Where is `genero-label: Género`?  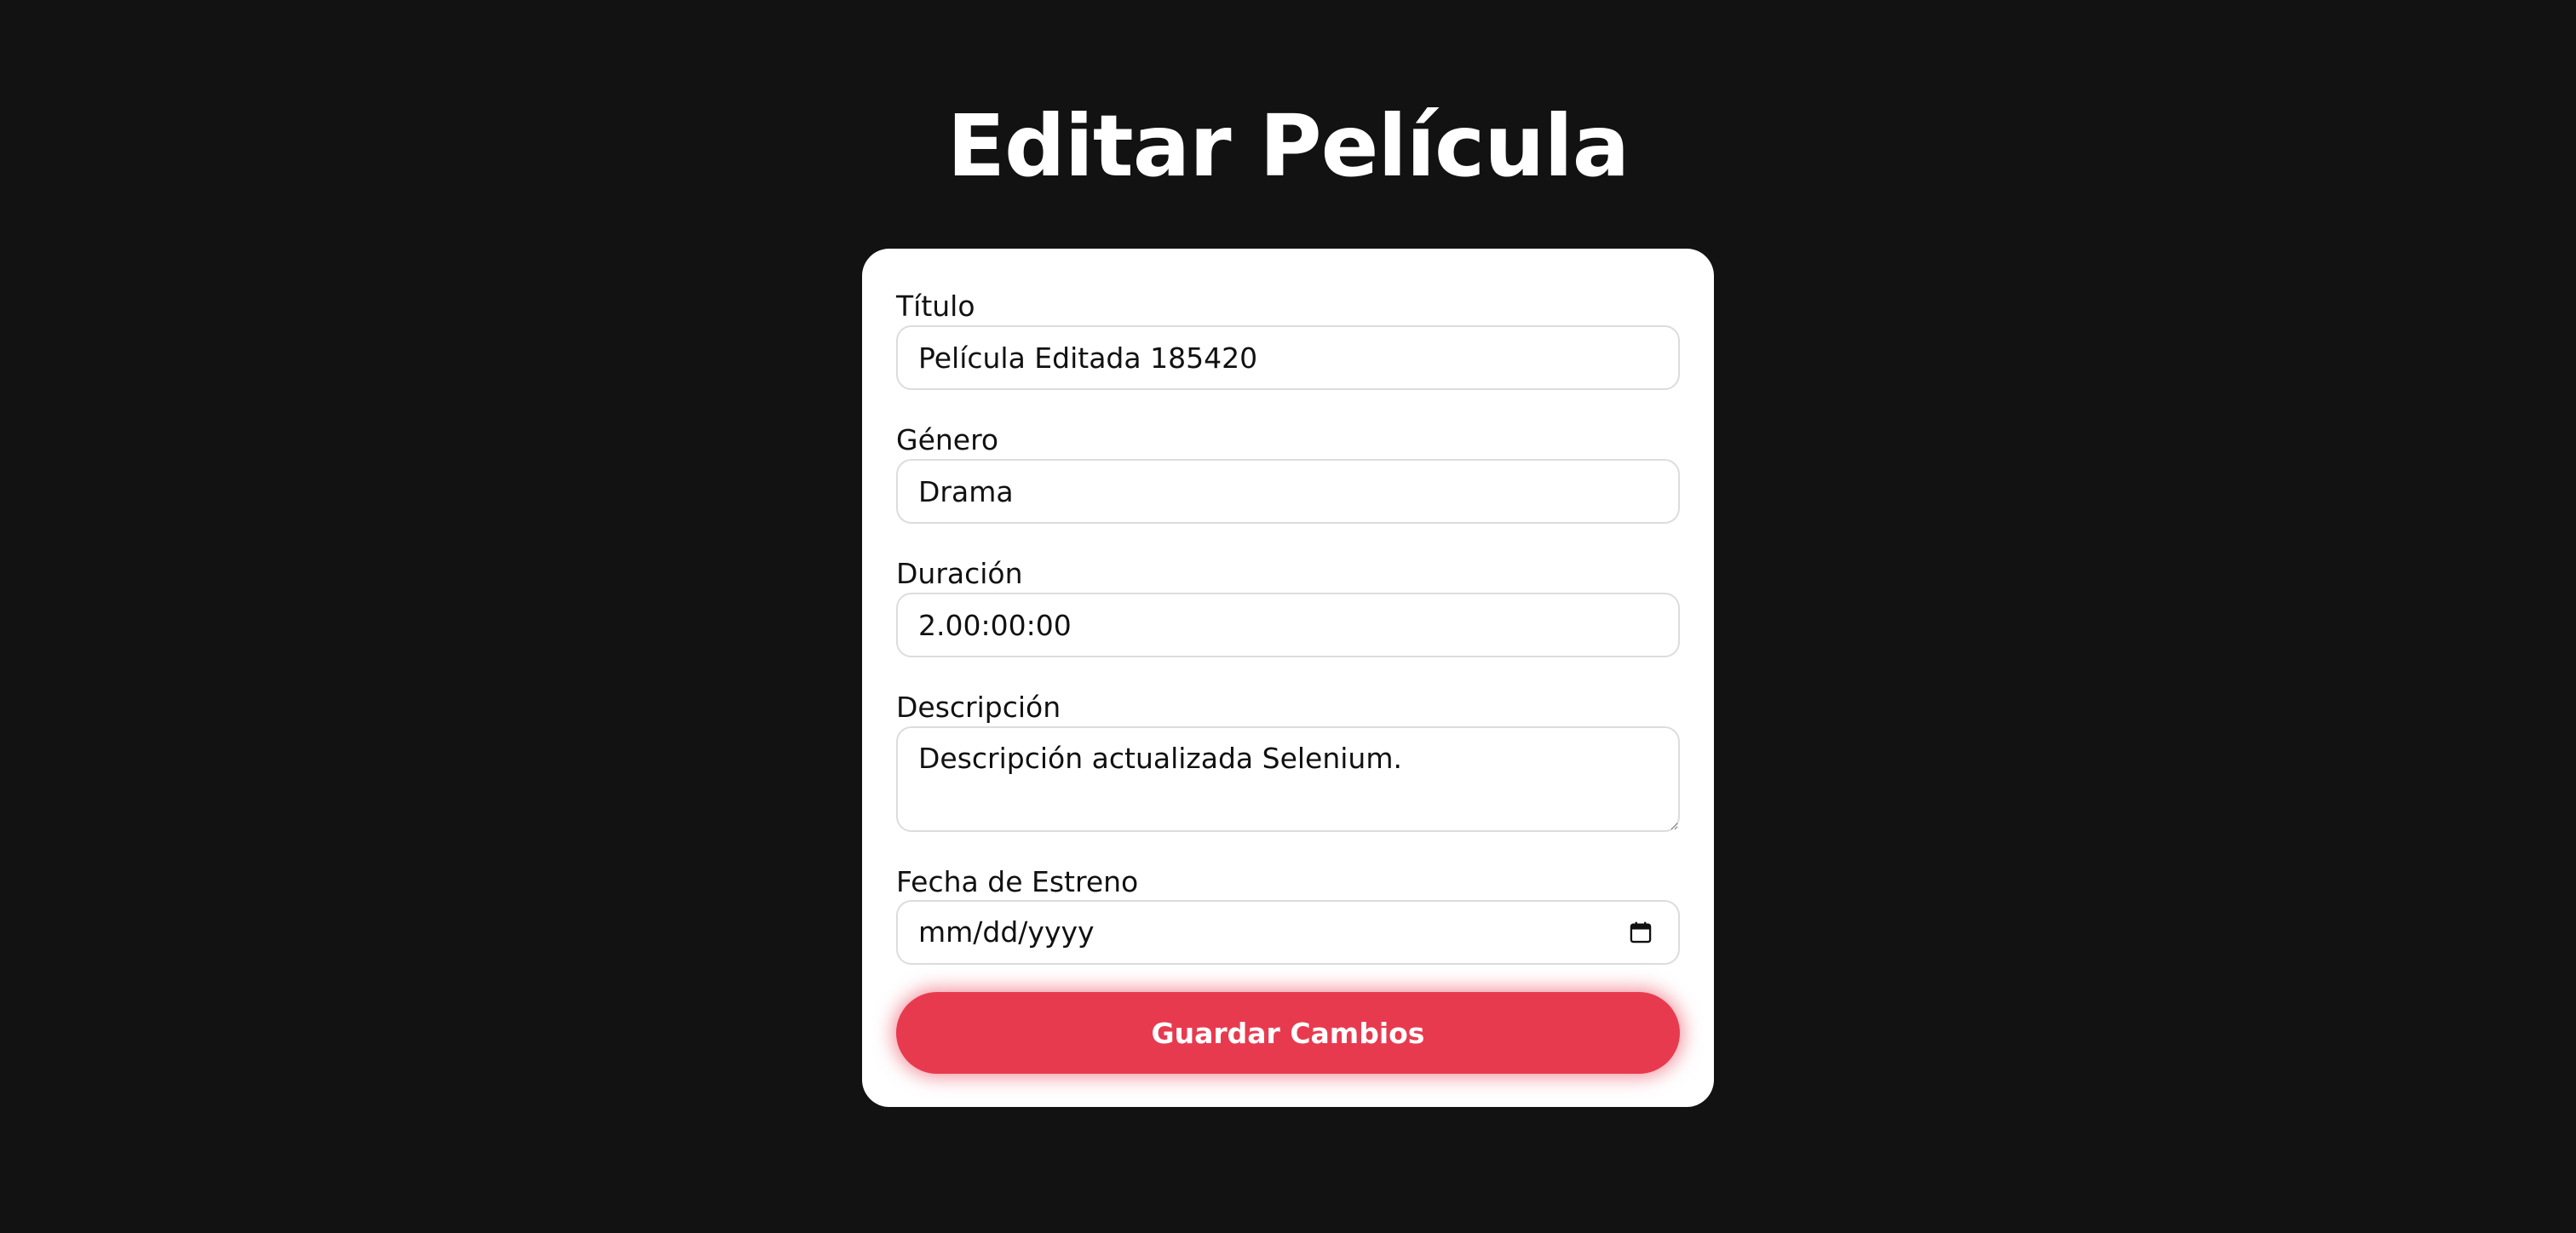 genero-label: Género is located at coordinates (948, 439).